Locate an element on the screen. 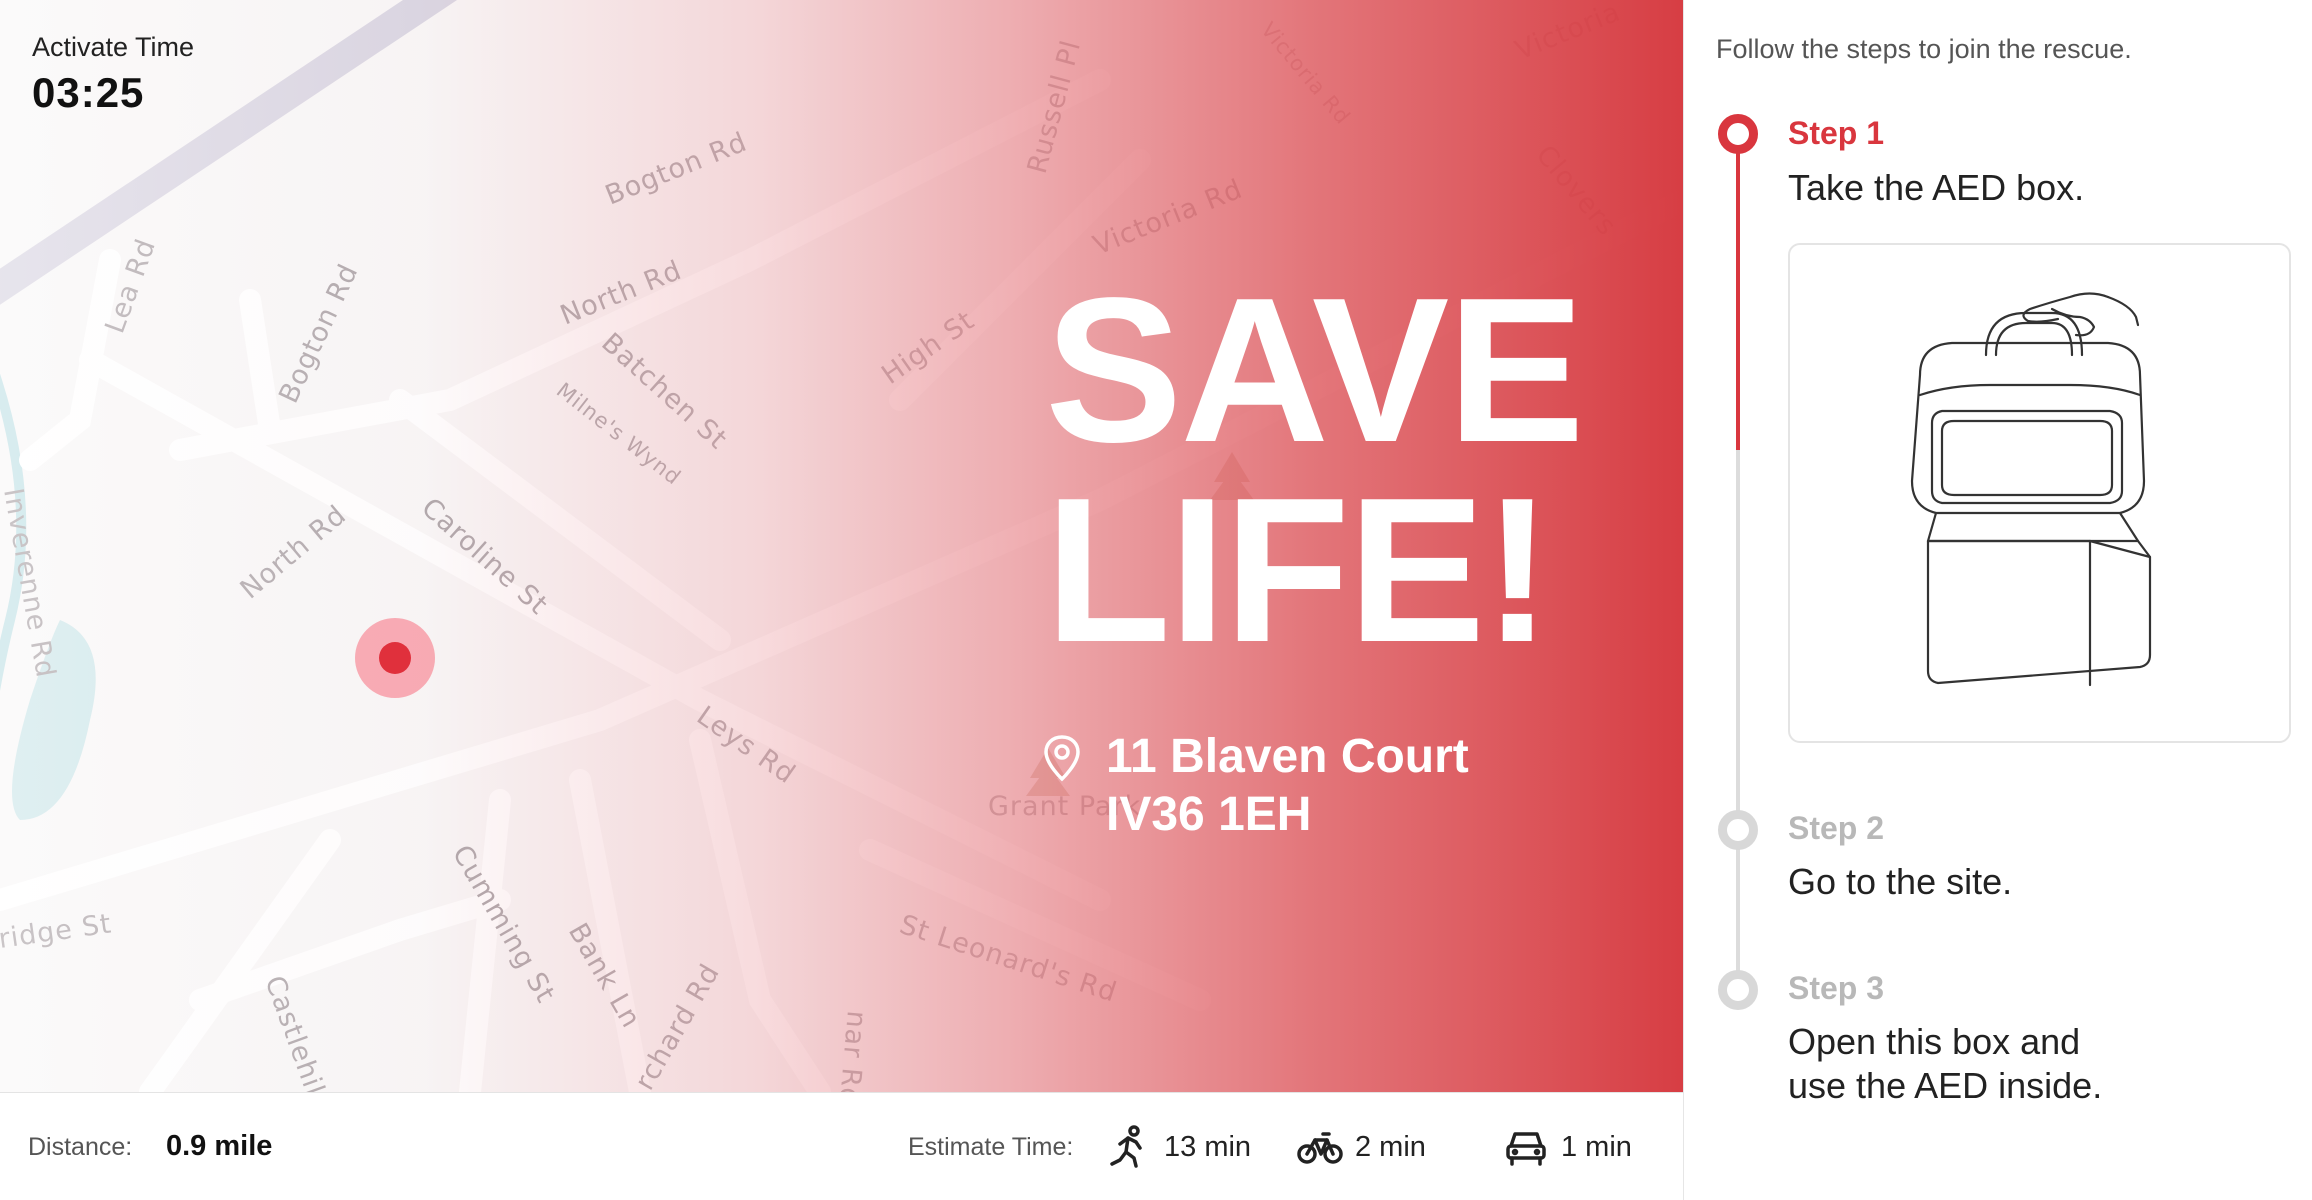 Image resolution: width=2312 pixels, height=1200 pixels. save-life-headline: SAVE LIFE! is located at coordinates (1345, 470).